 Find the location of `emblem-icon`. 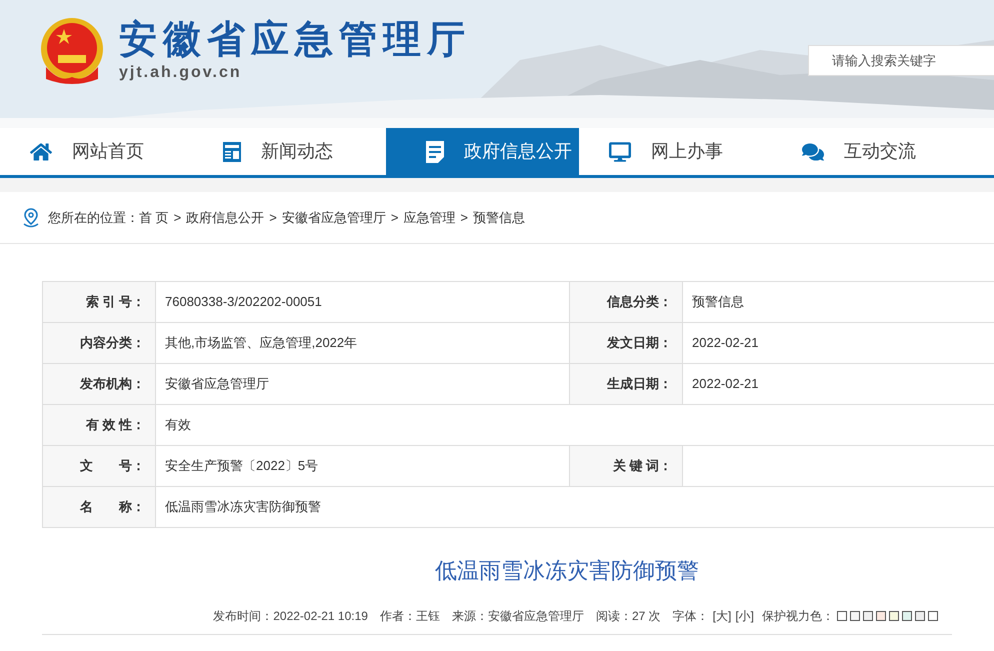

emblem-icon is located at coordinates (72, 51).